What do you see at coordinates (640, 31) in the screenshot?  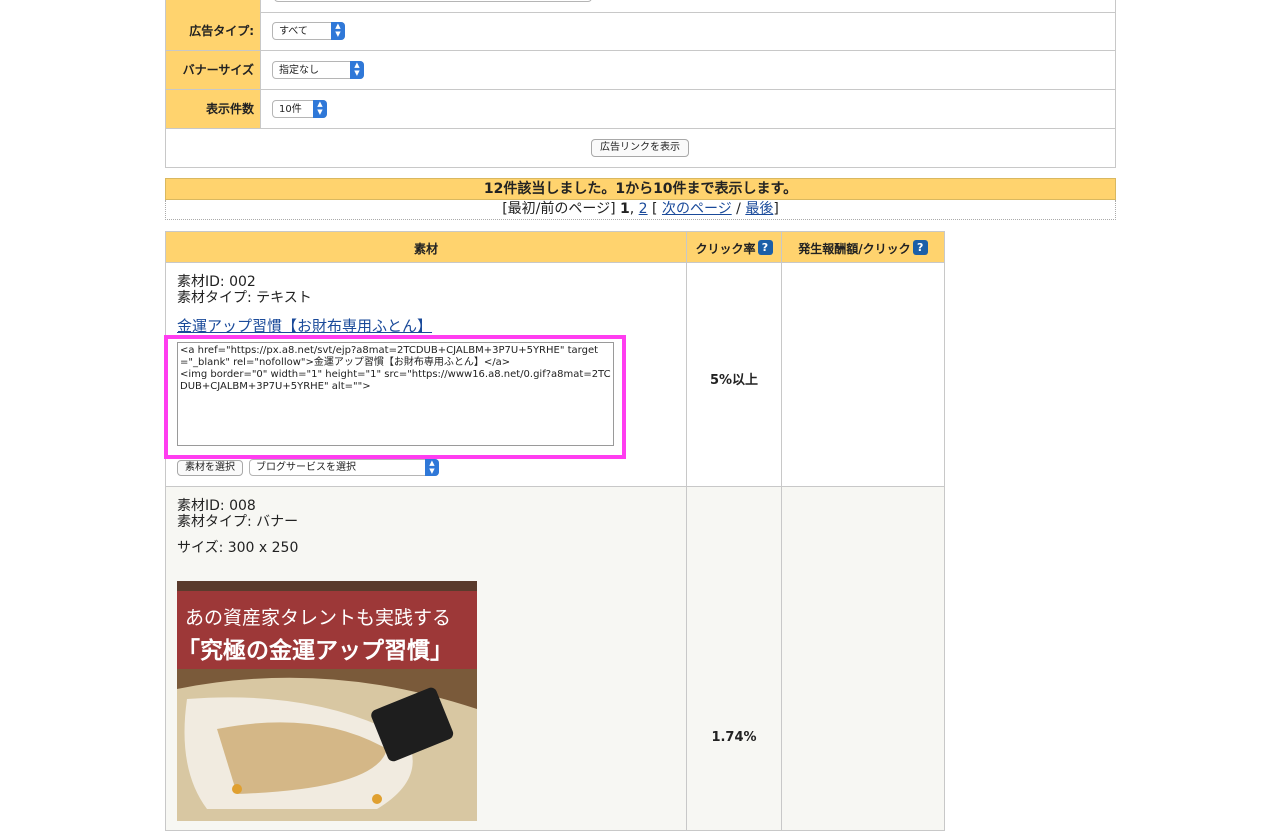 I see `filter-row-ad-type: 広告タイプ: すべて ▲ ▼` at bounding box center [640, 31].